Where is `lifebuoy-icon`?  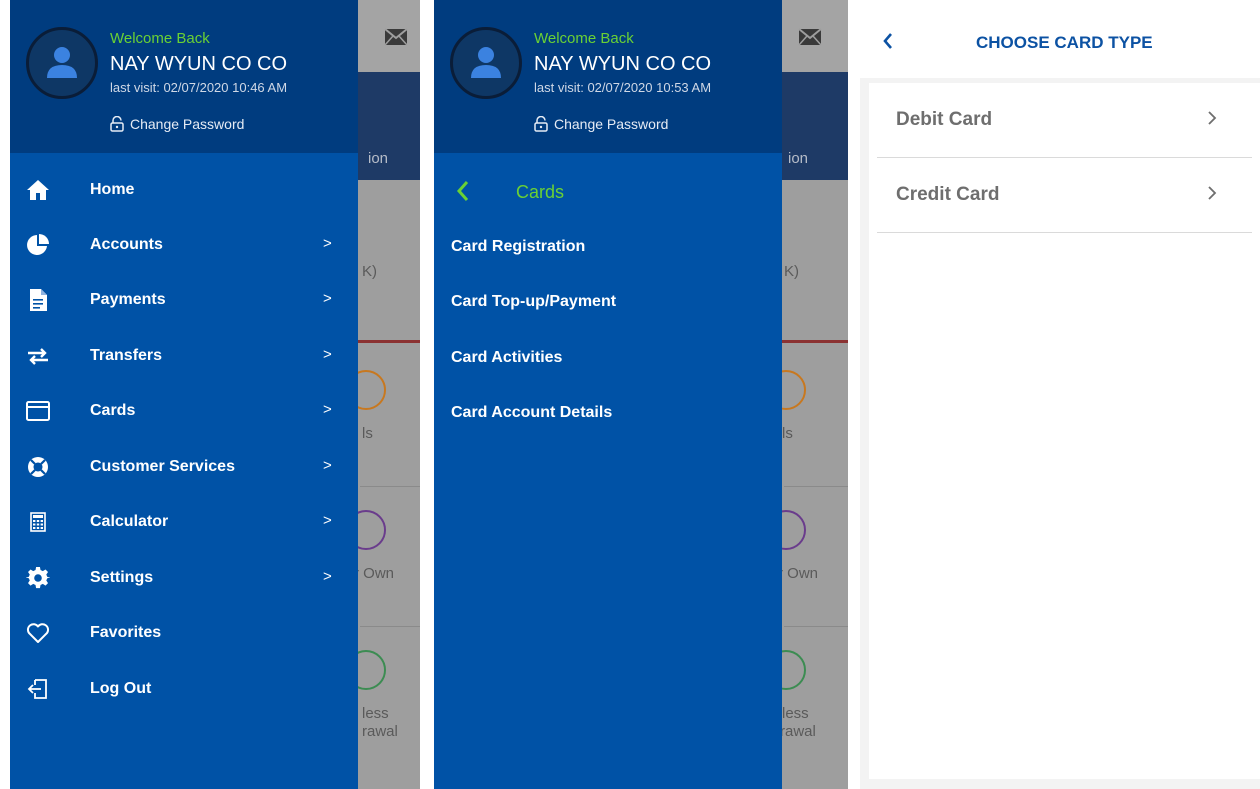 lifebuoy-icon is located at coordinates (38, 467).